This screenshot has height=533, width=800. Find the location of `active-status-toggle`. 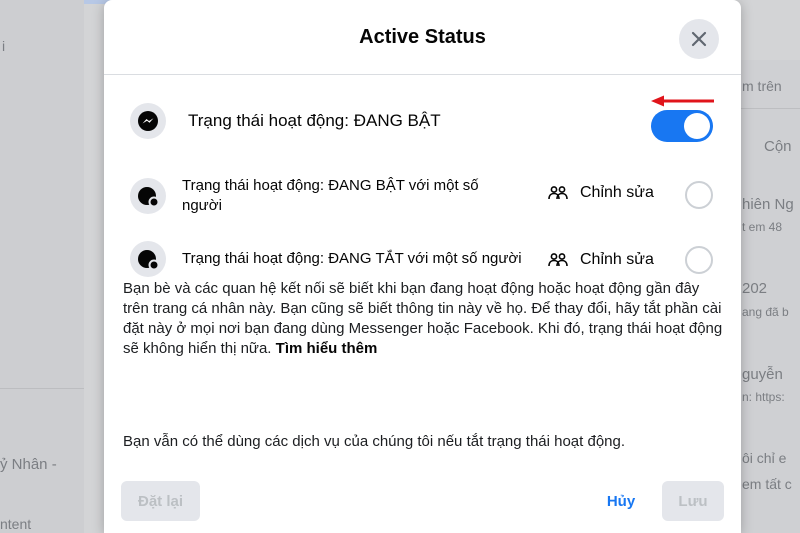

active-status-toggle is located at coordinates (682, 126).